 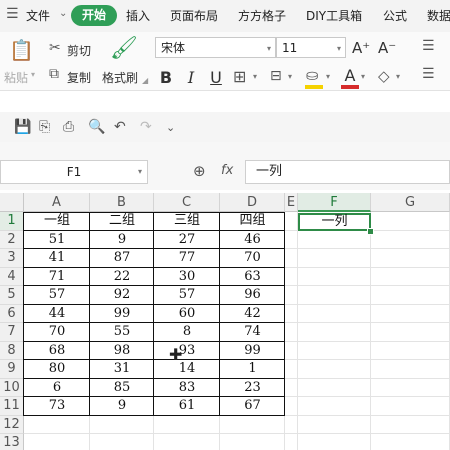 What do you see at coordinates (428, 46) in the screenshot?
I see `align-top-icon: ☰` at bounding box center [428, 46].